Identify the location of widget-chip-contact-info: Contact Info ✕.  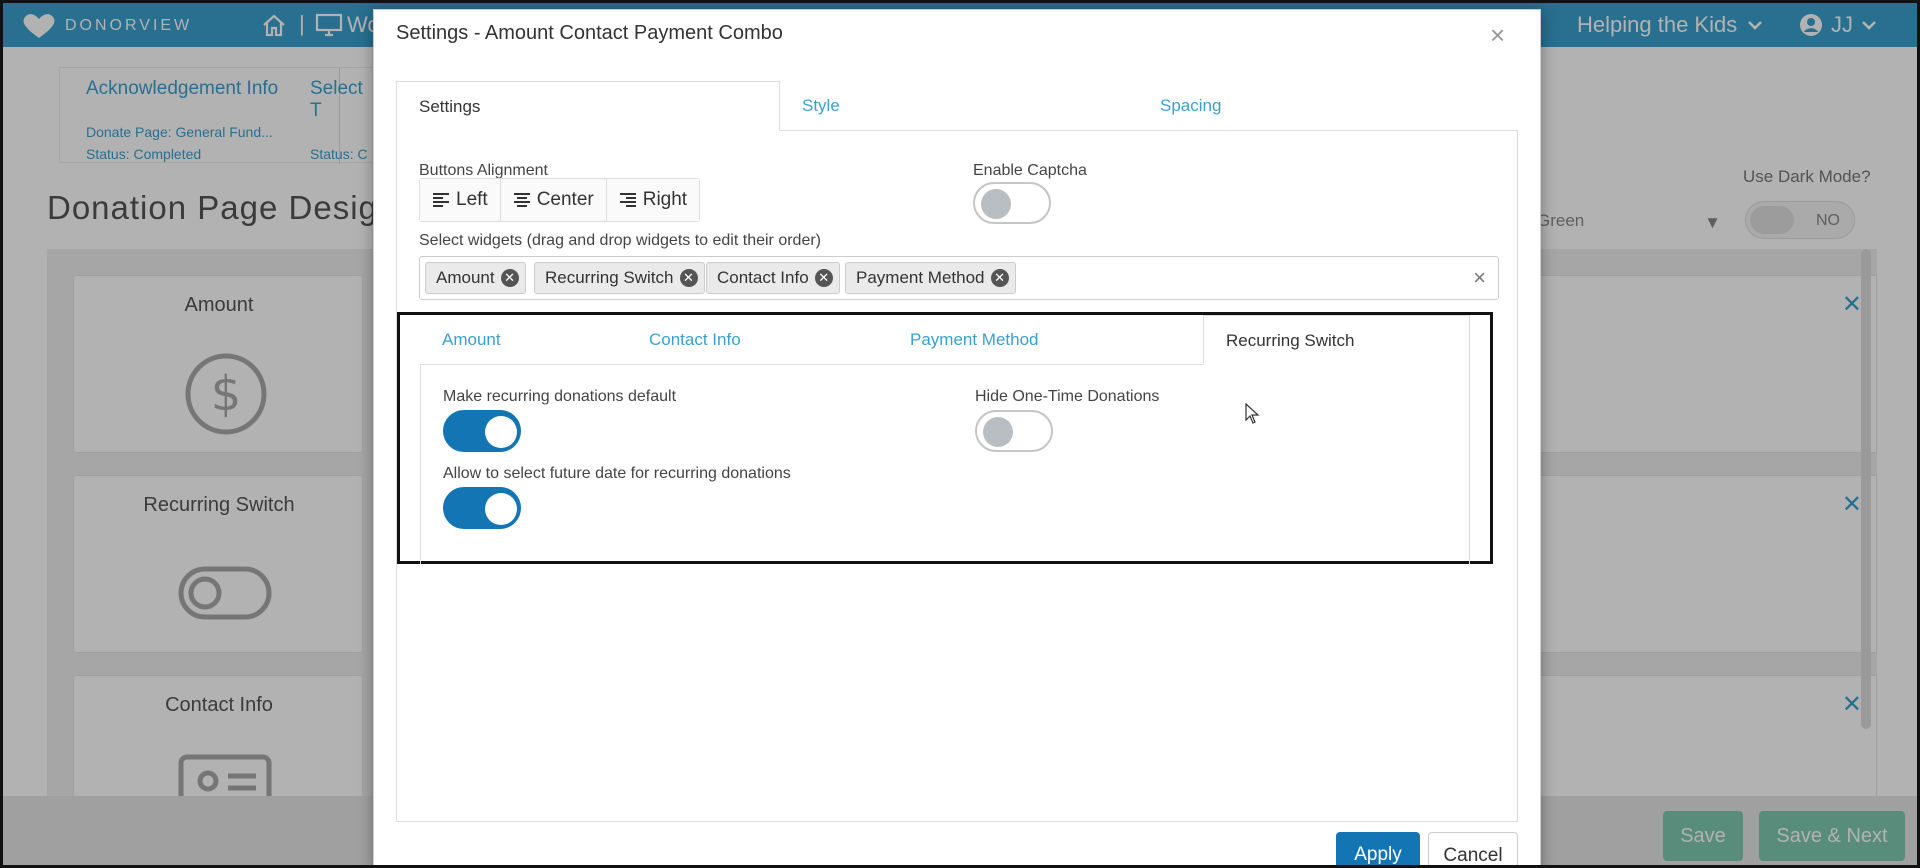
(773, 278).